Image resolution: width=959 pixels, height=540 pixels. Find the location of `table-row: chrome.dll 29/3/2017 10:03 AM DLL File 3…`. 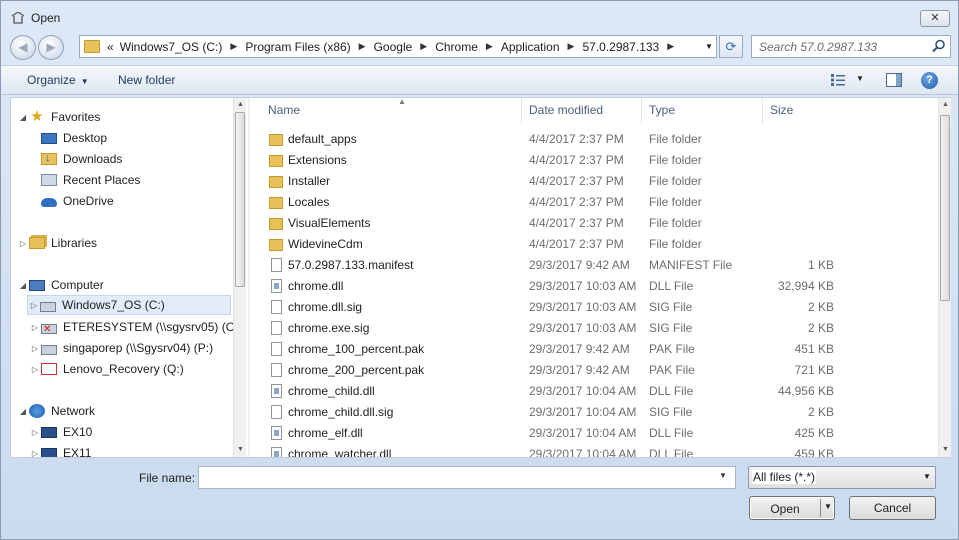

table-row: chrome.dll 29/3/2017 10:03 AM DLL File 3… is located at coordinates (551, 286).